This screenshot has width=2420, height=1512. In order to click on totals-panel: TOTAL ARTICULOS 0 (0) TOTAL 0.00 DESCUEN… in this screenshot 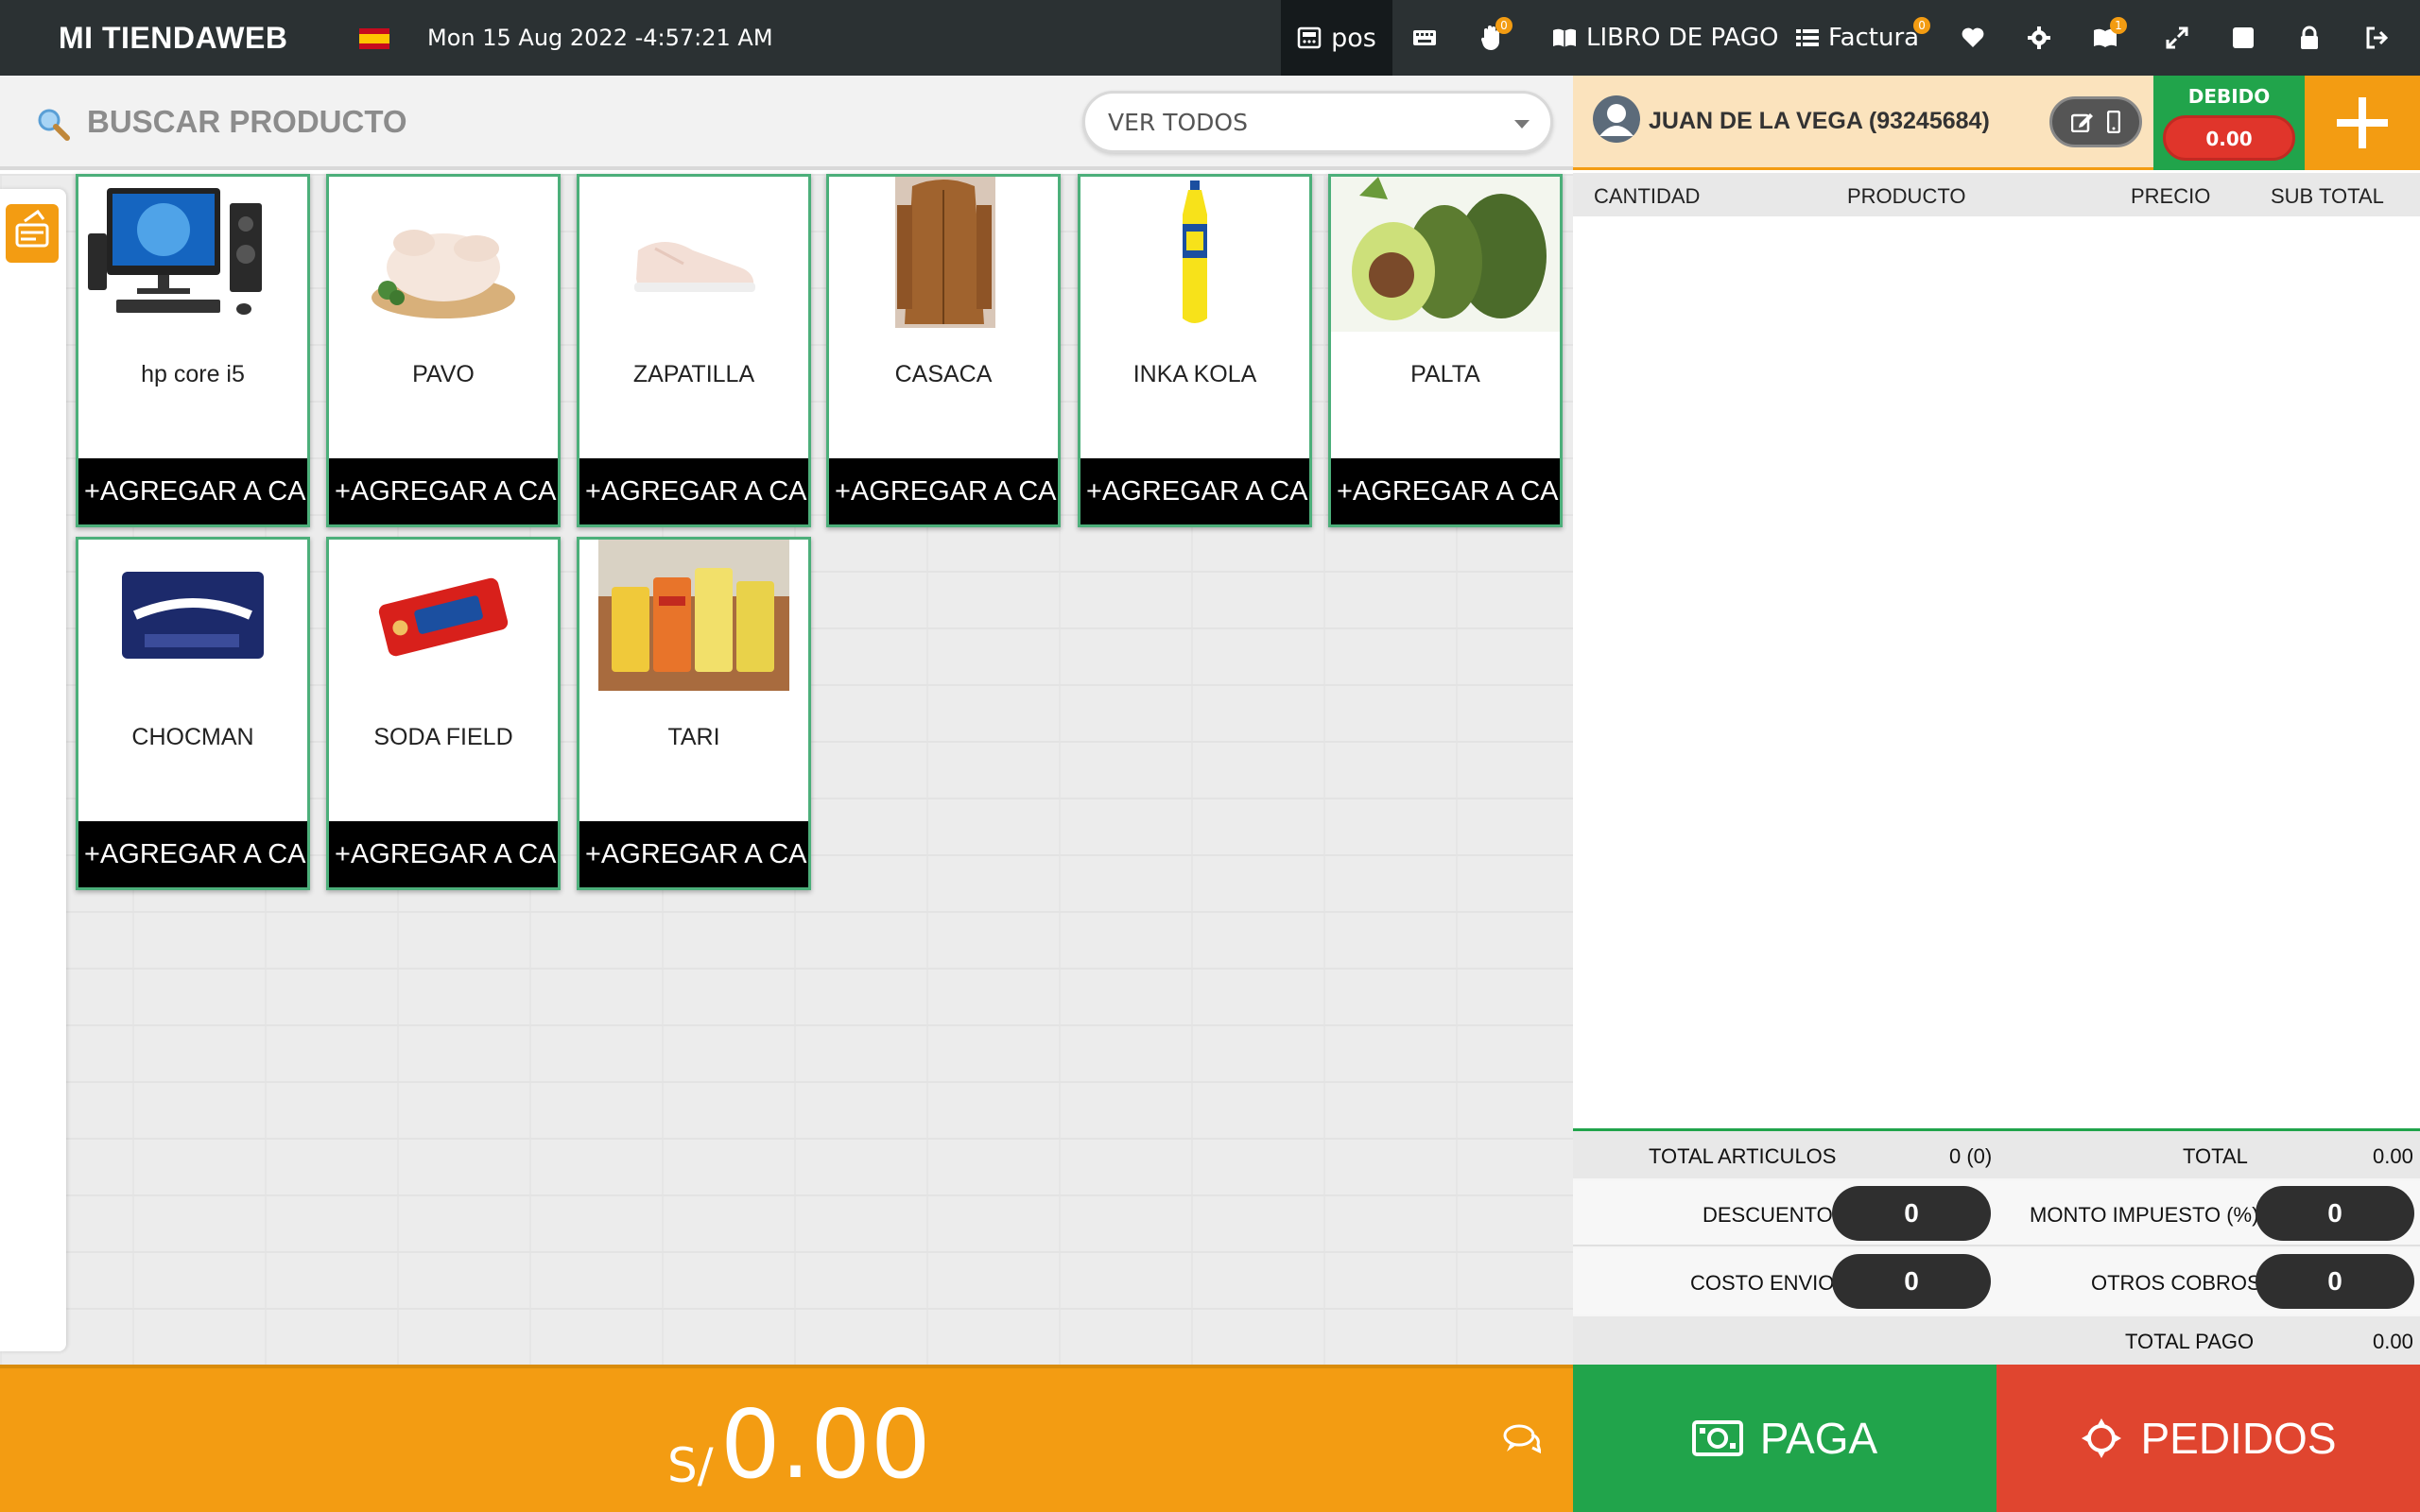, I will do `click(1996, 1248)`.